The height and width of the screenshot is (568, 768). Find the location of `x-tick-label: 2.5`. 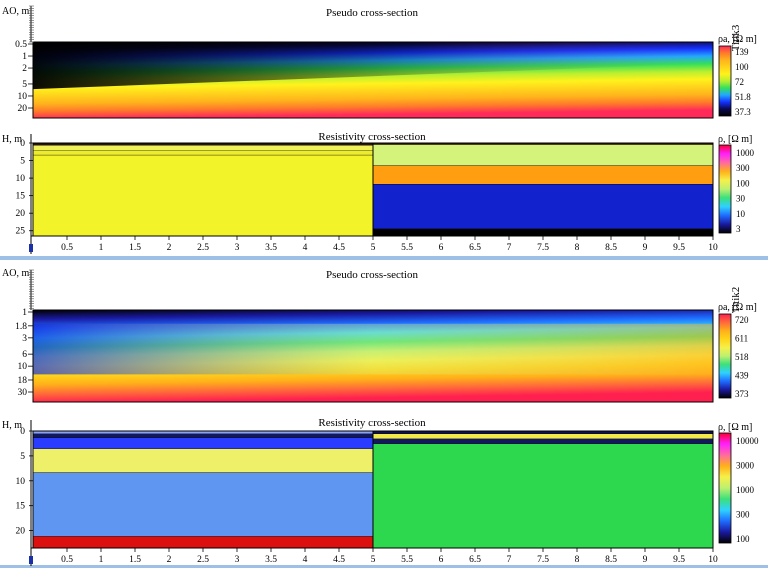

x-tick-label: 2.5 is located at coordinates (203, 248).